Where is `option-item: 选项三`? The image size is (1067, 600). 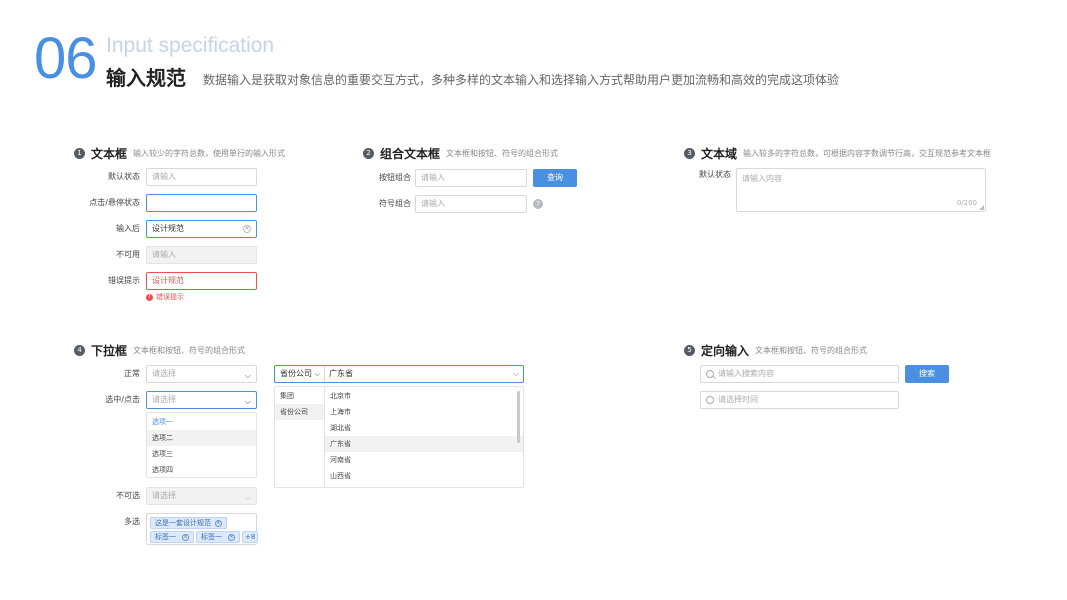
option-item: 选项三 is located at coordinates (201, 454).